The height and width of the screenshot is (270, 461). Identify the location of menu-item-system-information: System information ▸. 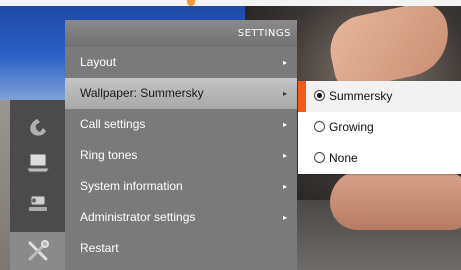
(181, 186).